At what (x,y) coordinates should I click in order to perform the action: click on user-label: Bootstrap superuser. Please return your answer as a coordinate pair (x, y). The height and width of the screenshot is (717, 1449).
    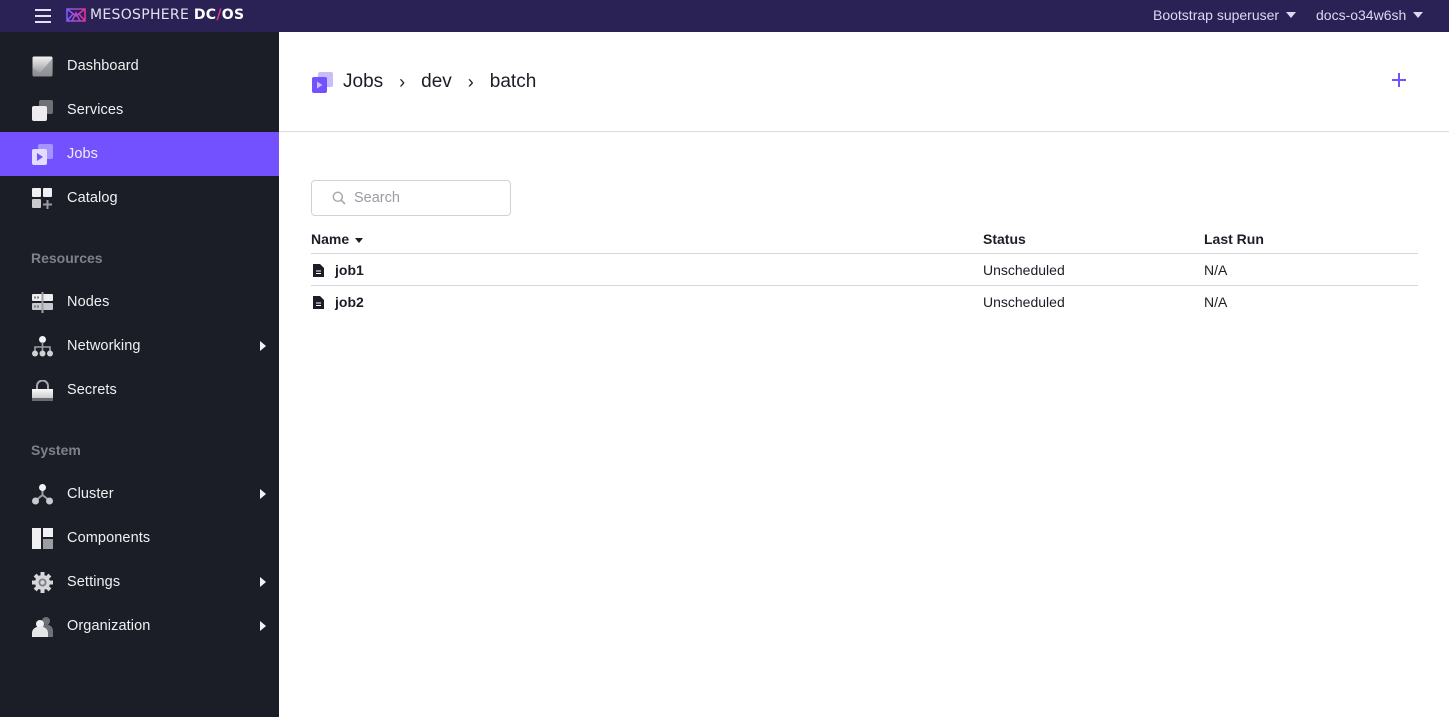
    Looking at the image, I should click on (1216, 15).